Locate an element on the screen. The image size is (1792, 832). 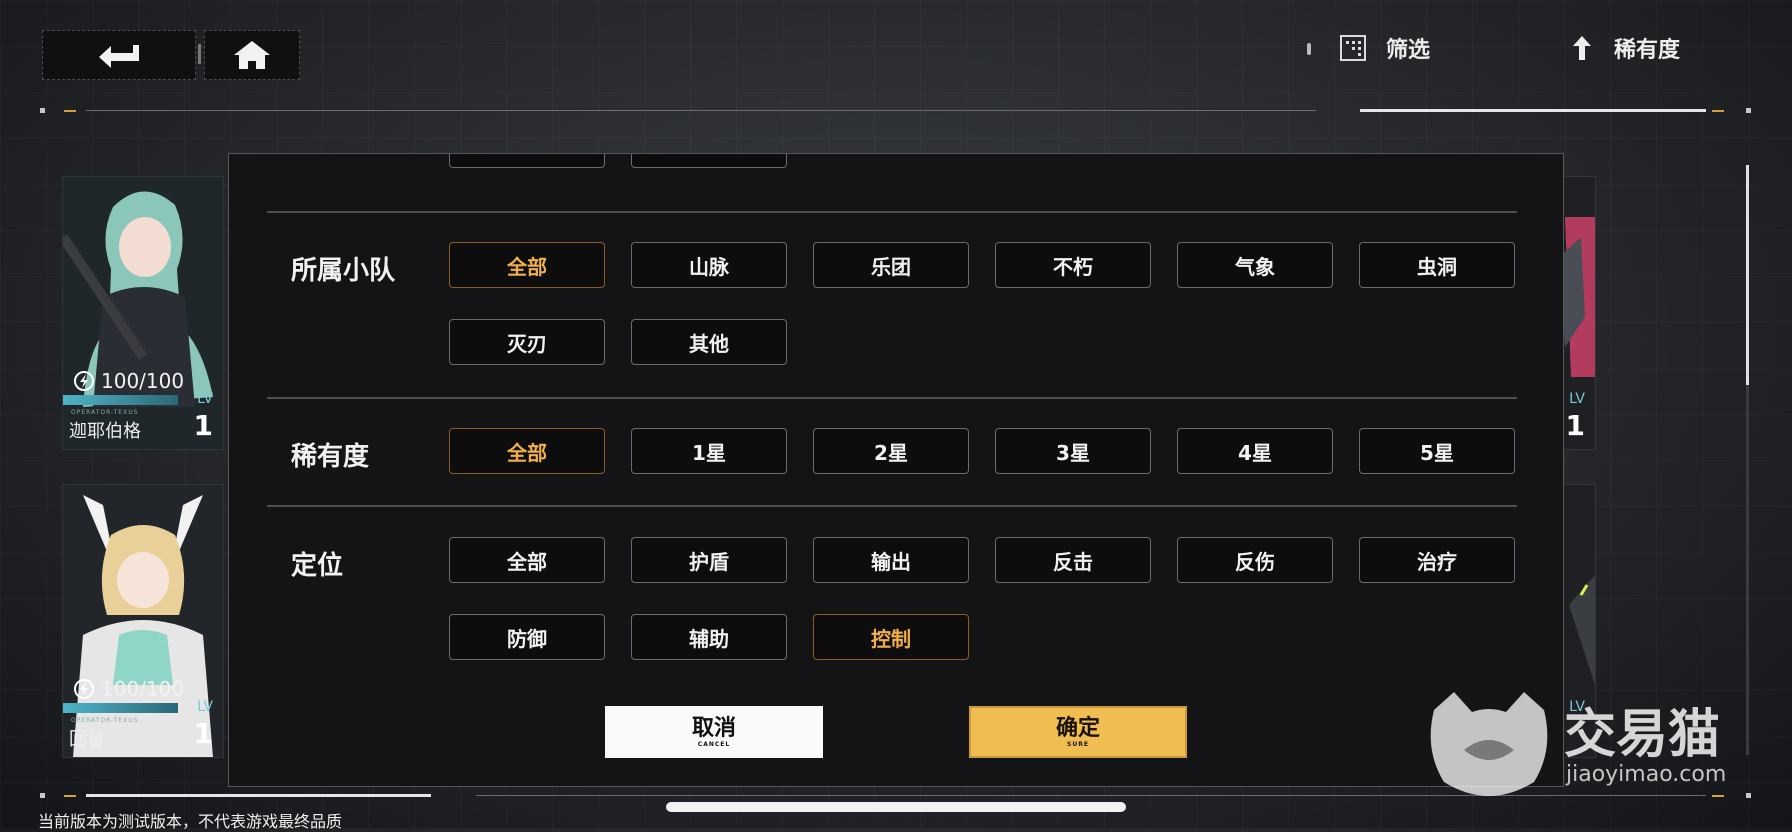
scrollbar-track is located at coordinates (1747, 570).